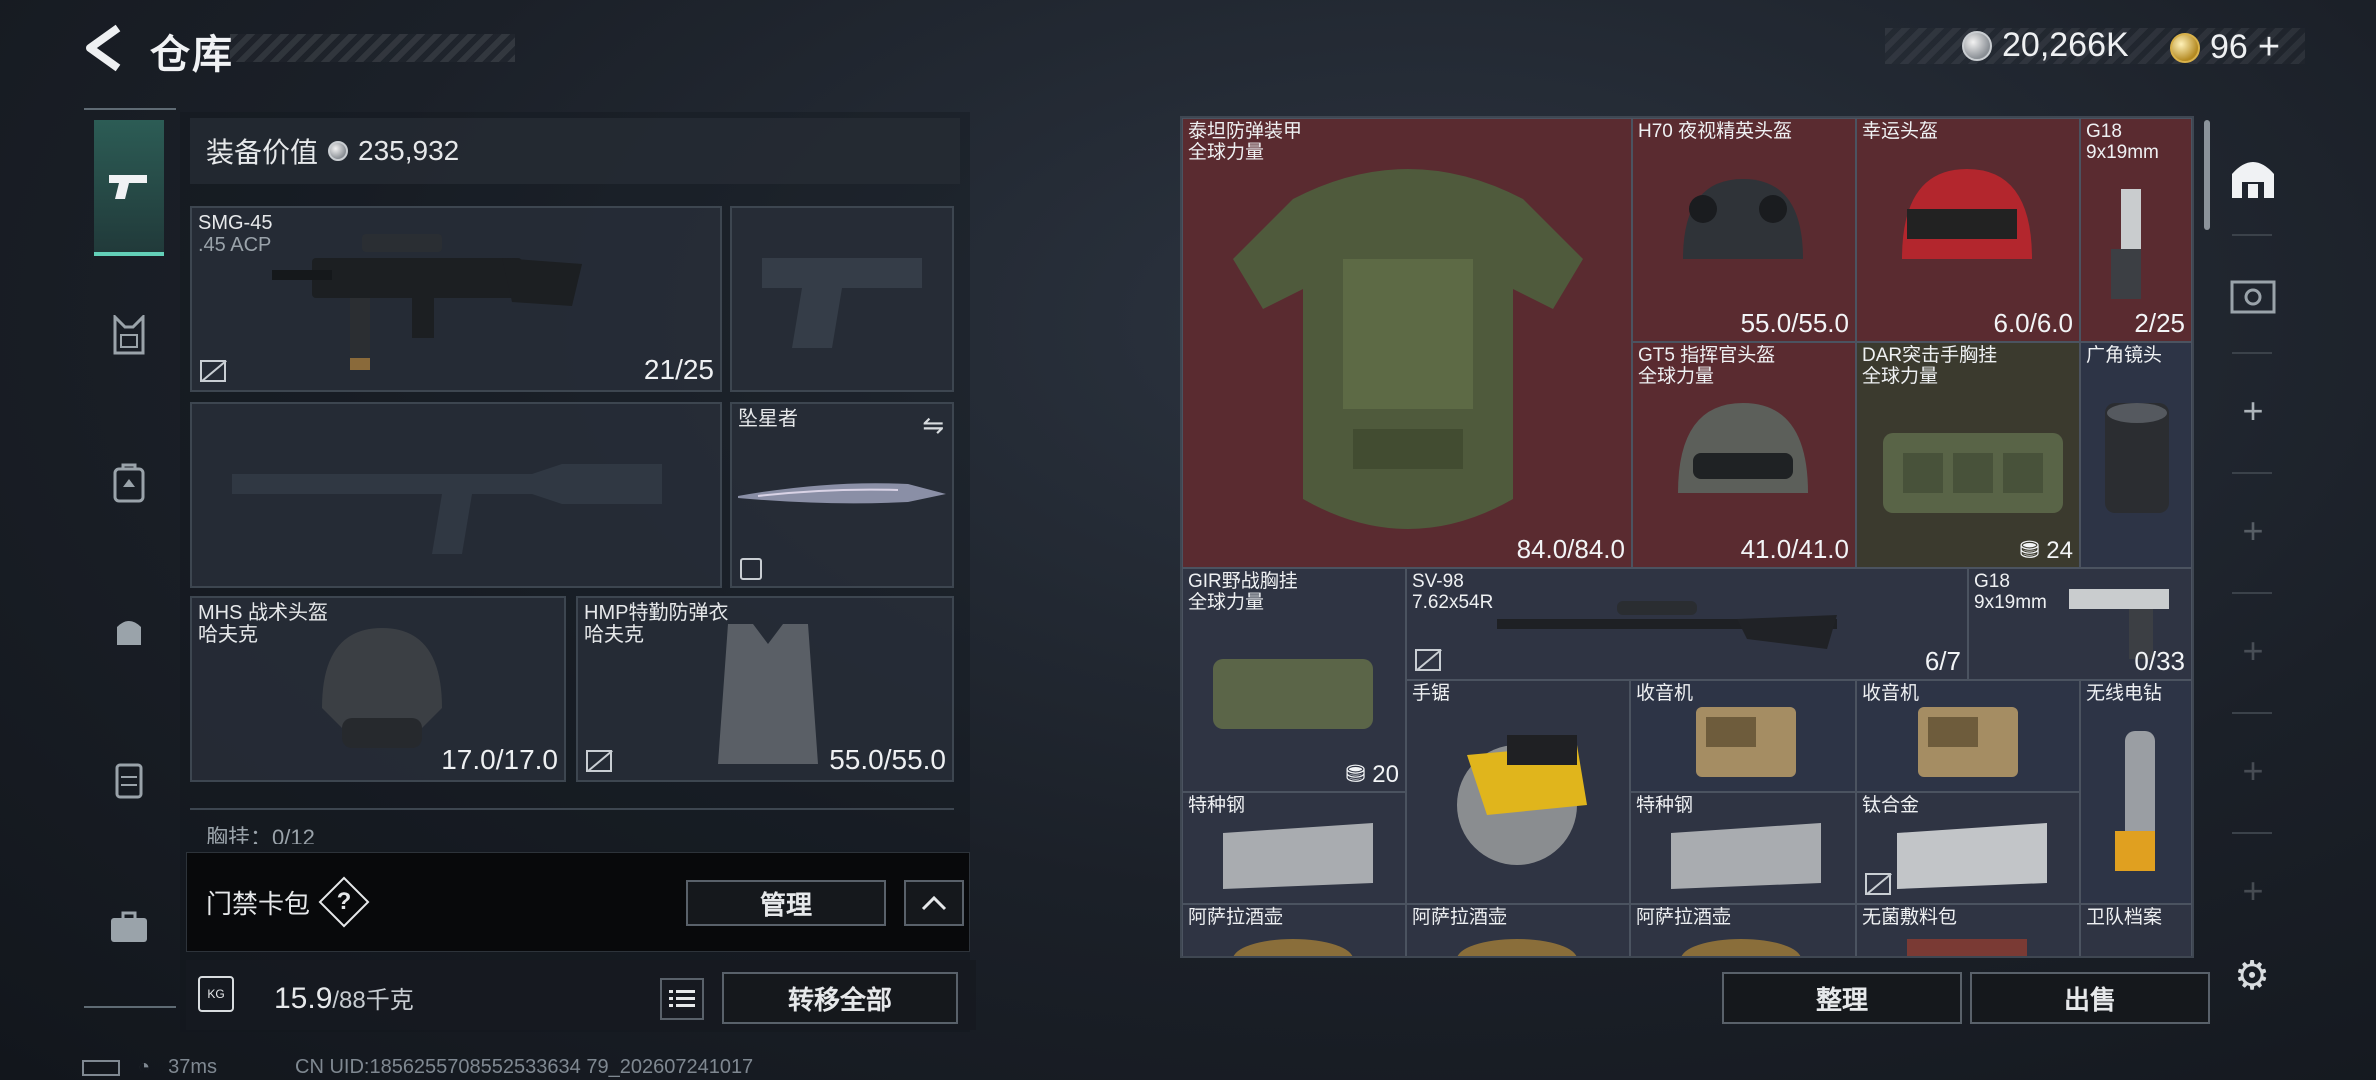  I want to click on item-capacity: ⛃ 20, so click(1372, 774).